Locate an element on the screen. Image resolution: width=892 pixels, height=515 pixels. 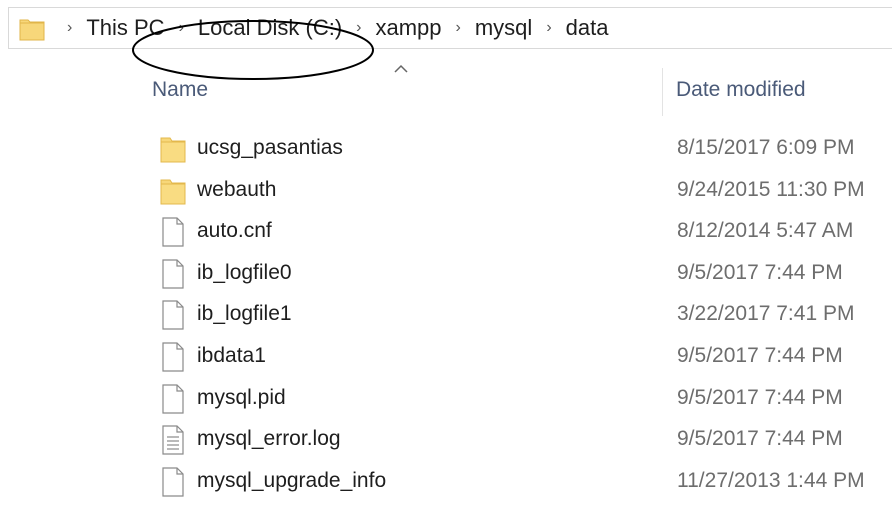
file-name: mysql_error.log is located at coordinates (269, 439).